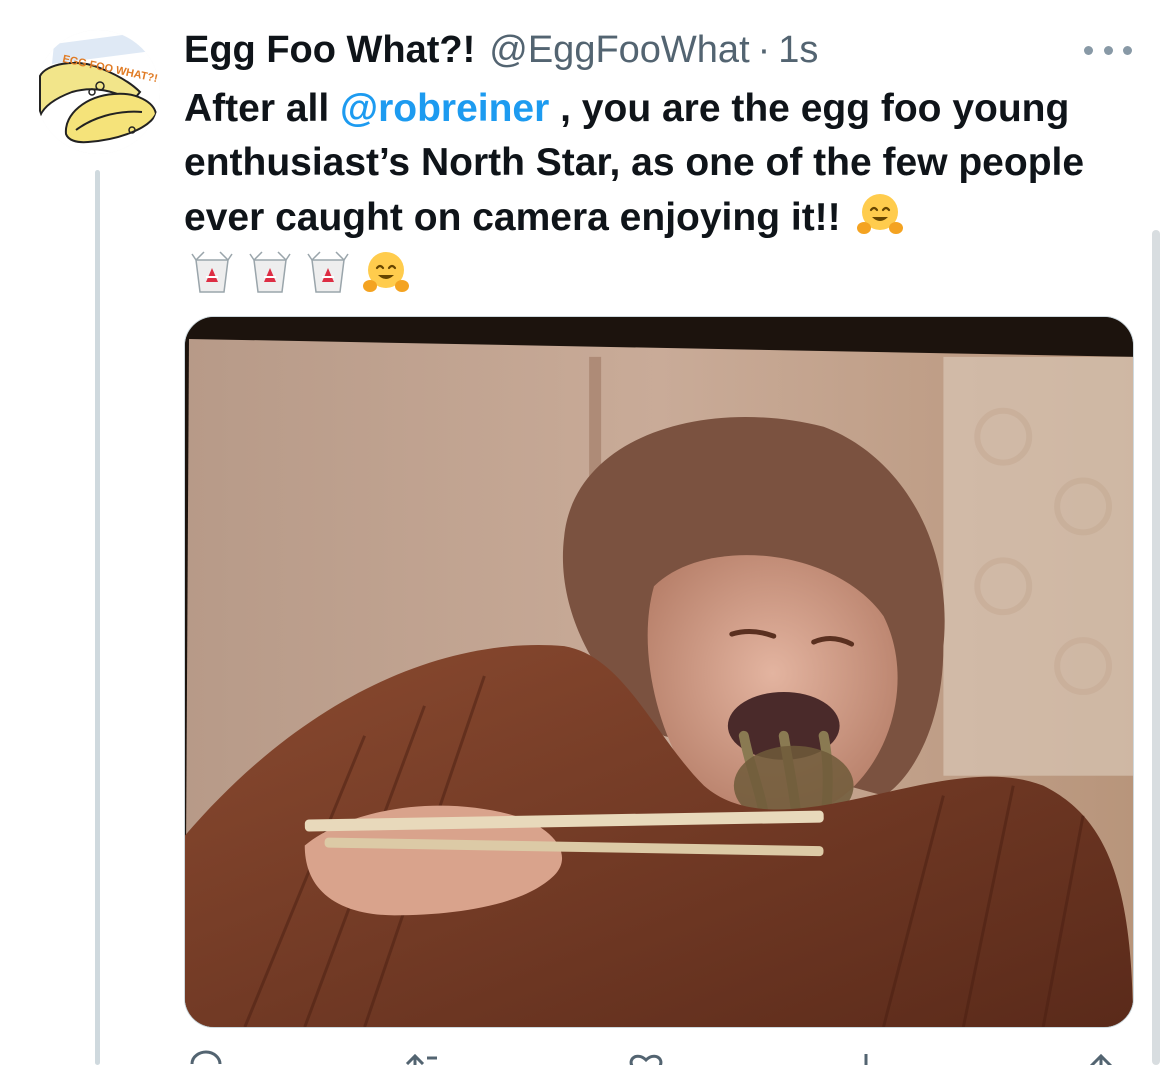 The image size is (1170, 1065). I want to click on avatar-image: EGG FOO WHAT?!, so click(98, 92).